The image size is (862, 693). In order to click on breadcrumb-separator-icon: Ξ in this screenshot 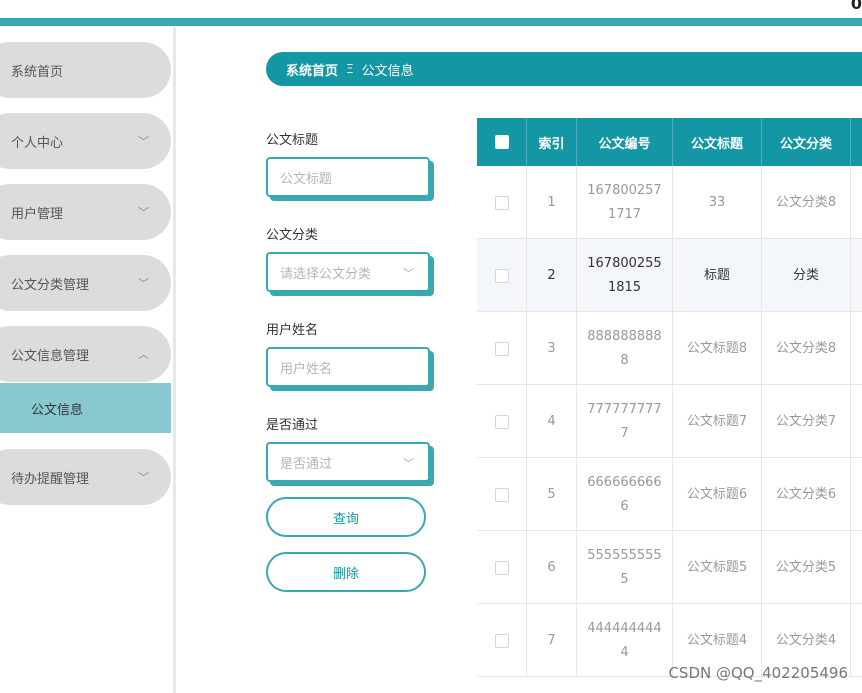, I will do `click(350, 69)`.